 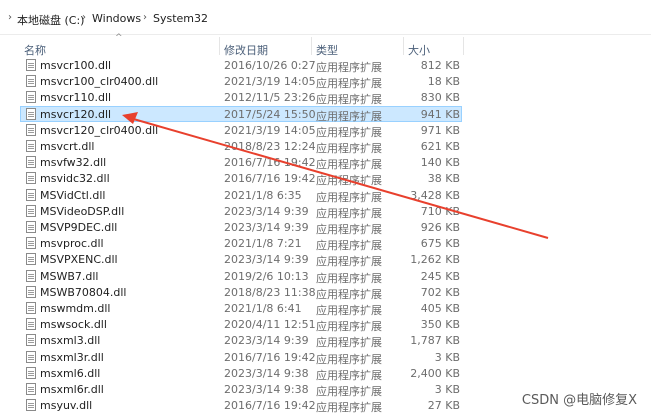 I want to click on file-date: 2012/11/5 23:26, so click(x=270, y=98).